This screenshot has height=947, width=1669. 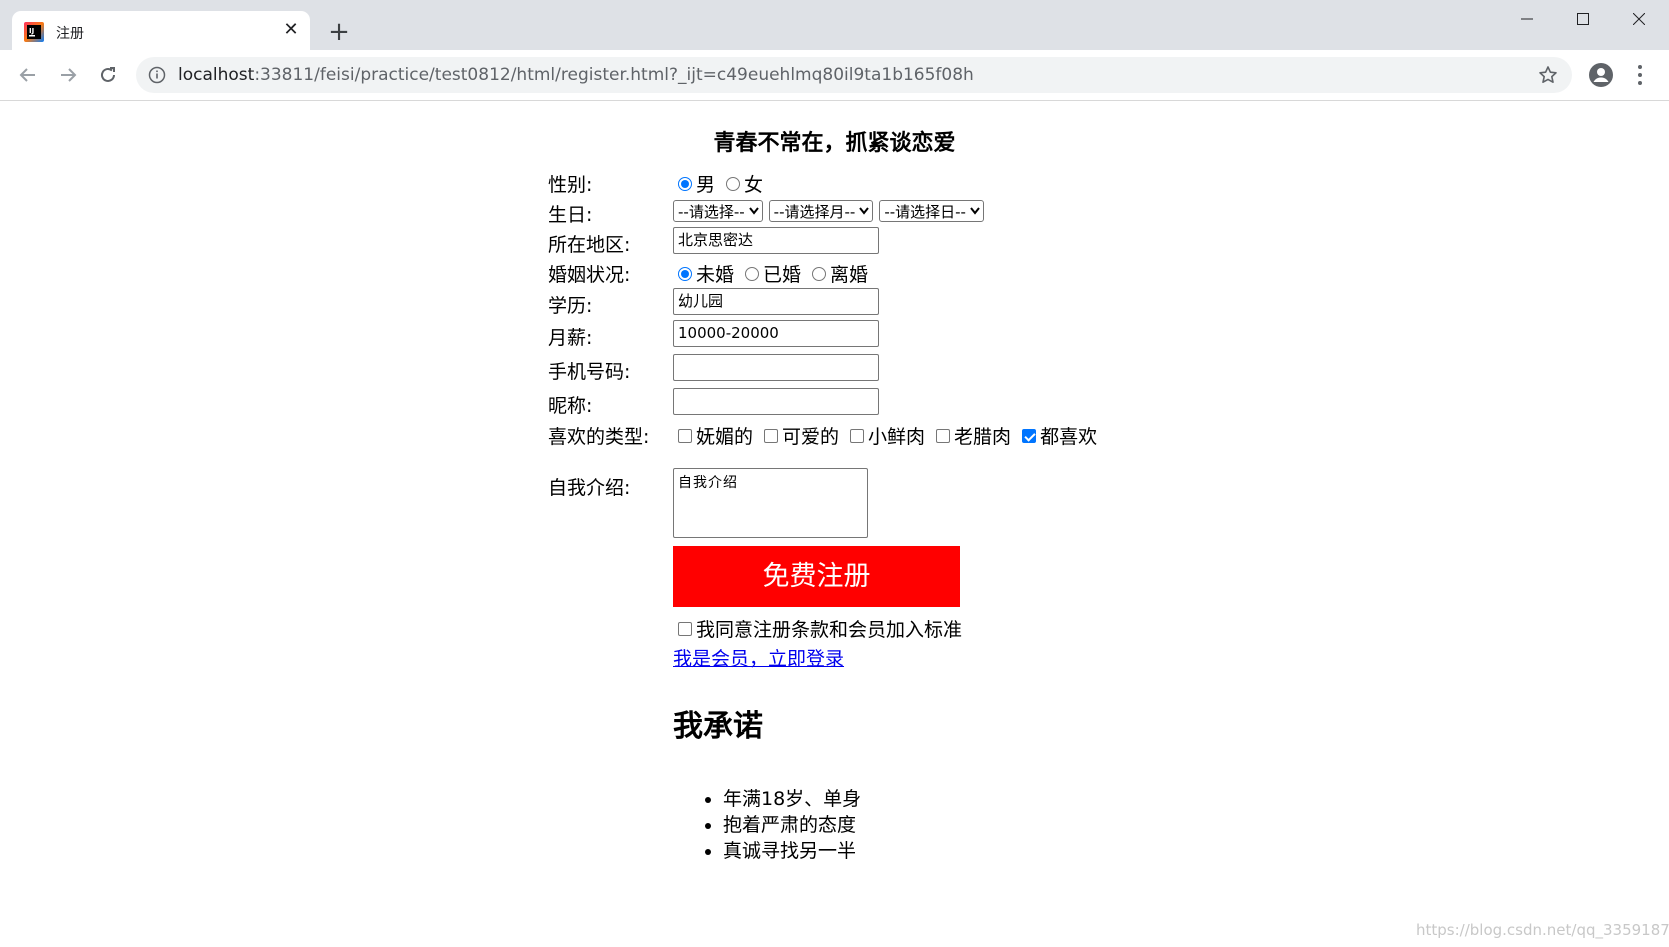 I want to click on type-young-checkbox, so click(x=857, y=435).